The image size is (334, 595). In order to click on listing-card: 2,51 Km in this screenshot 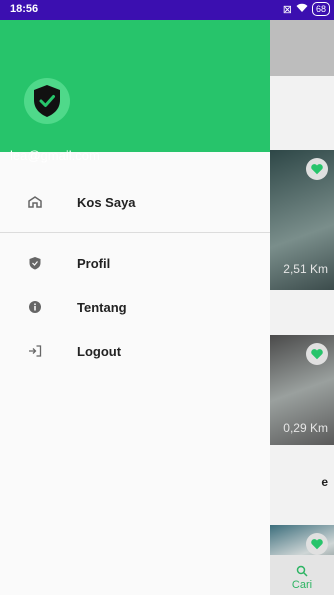, I will do `click(302, 220)`.